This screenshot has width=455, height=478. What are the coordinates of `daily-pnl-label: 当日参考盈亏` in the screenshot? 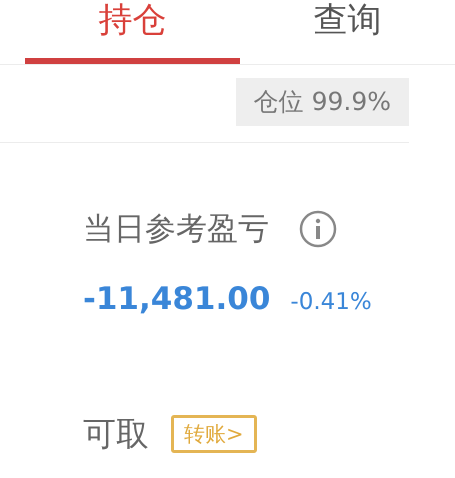 It's located at (176, 229).